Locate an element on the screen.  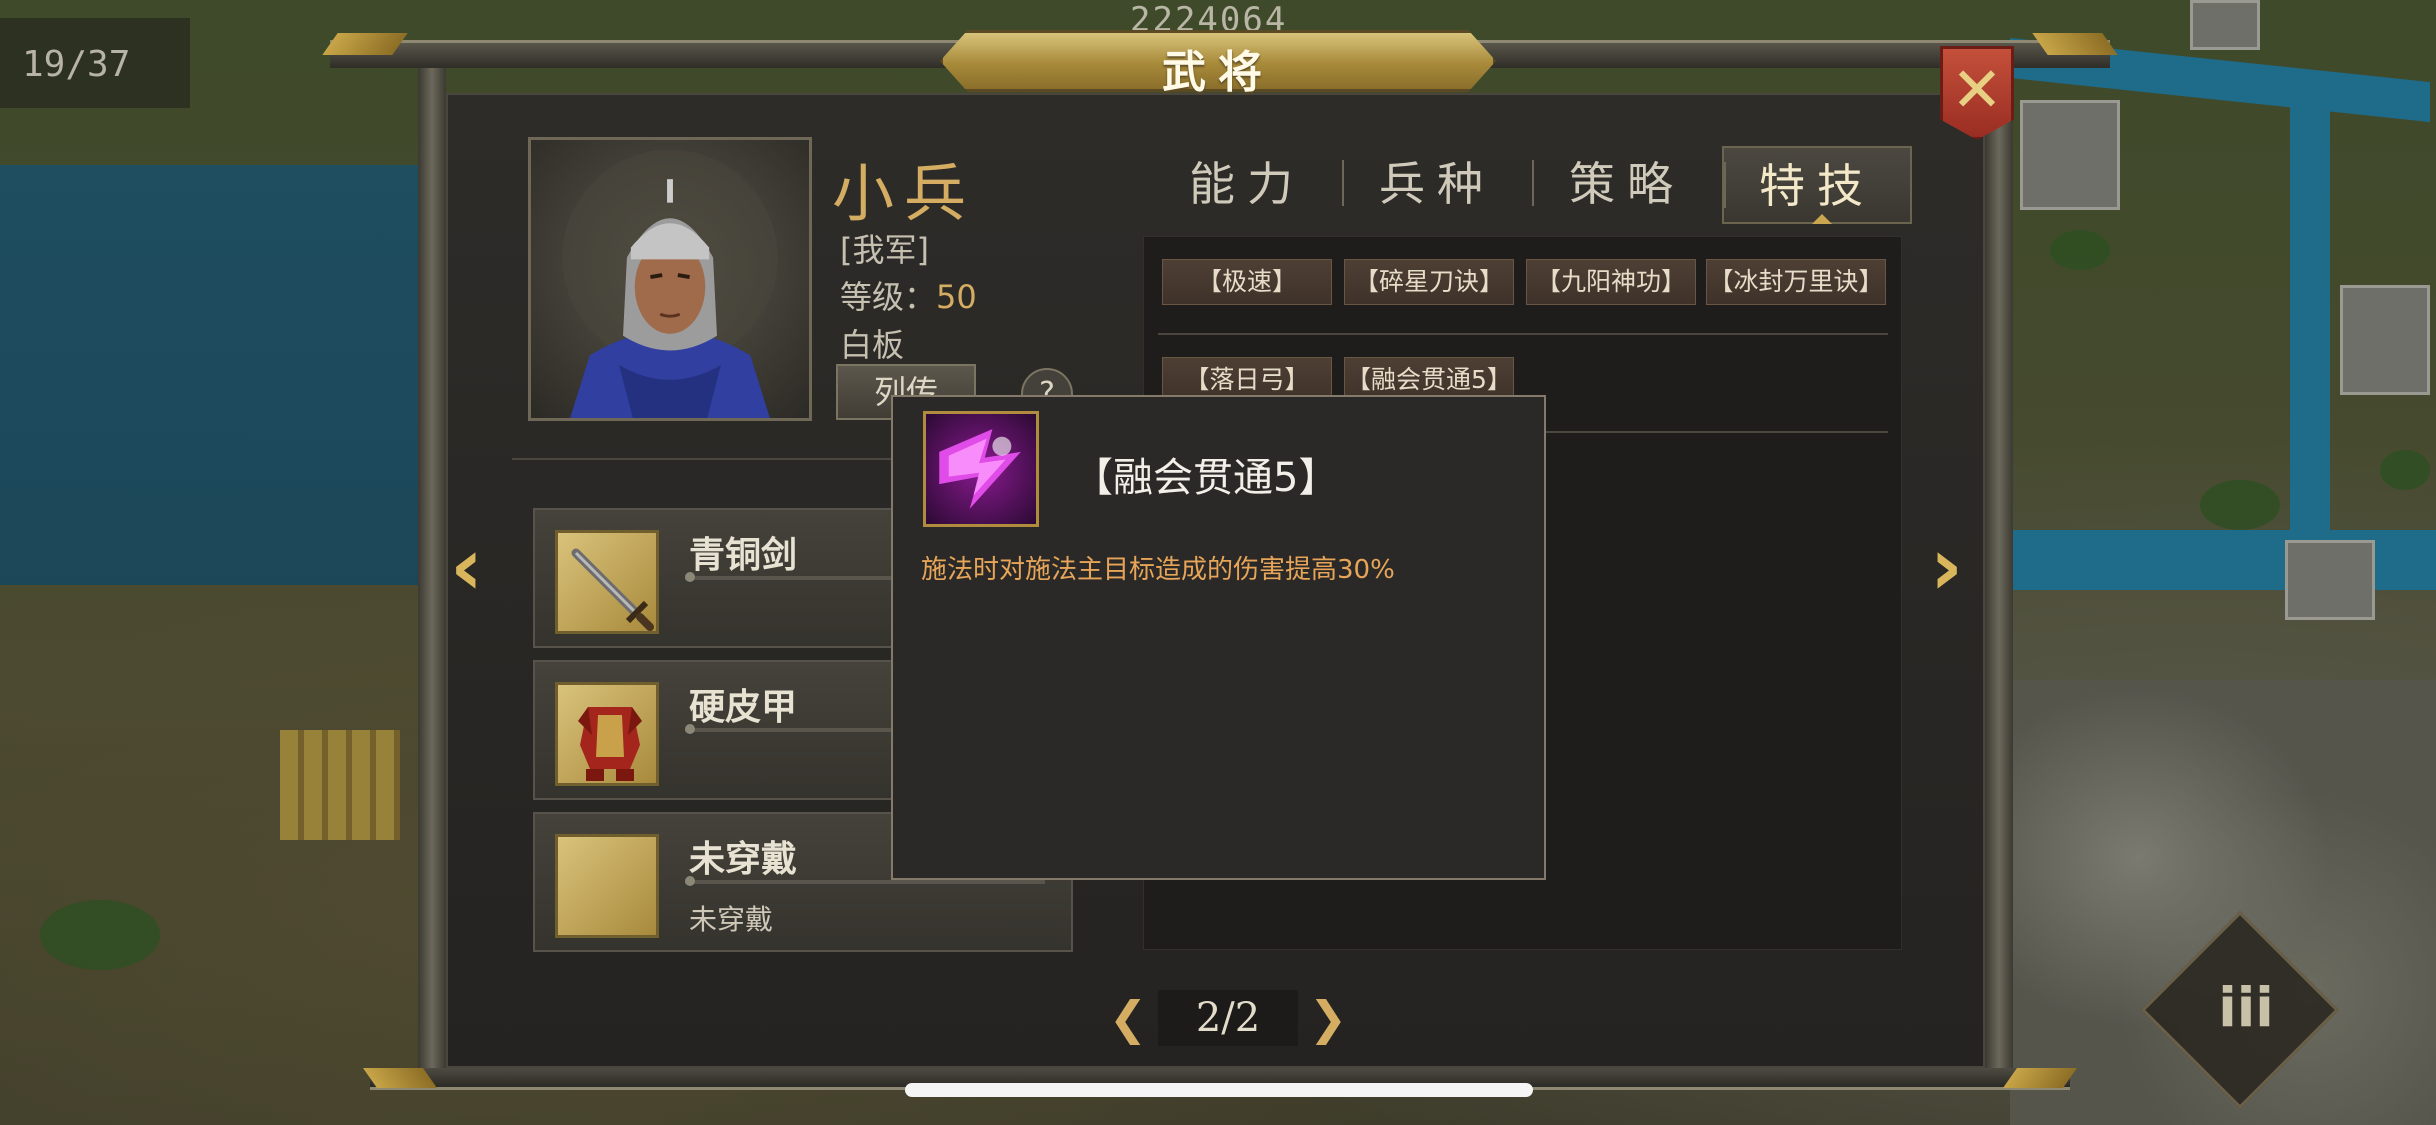
tooltip-description: 施法时对施法主目标造成的伤害提高30% is located at coordinates (1158, 570).